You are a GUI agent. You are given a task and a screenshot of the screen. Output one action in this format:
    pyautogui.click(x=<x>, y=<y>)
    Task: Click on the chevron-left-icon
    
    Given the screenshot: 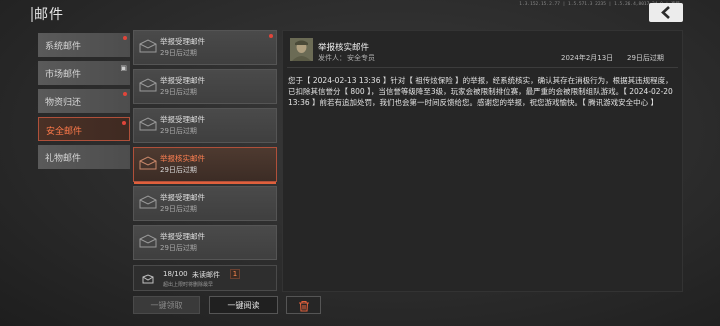 What is the action you would take?
    pyautogui.click(x=665, y=12)
    